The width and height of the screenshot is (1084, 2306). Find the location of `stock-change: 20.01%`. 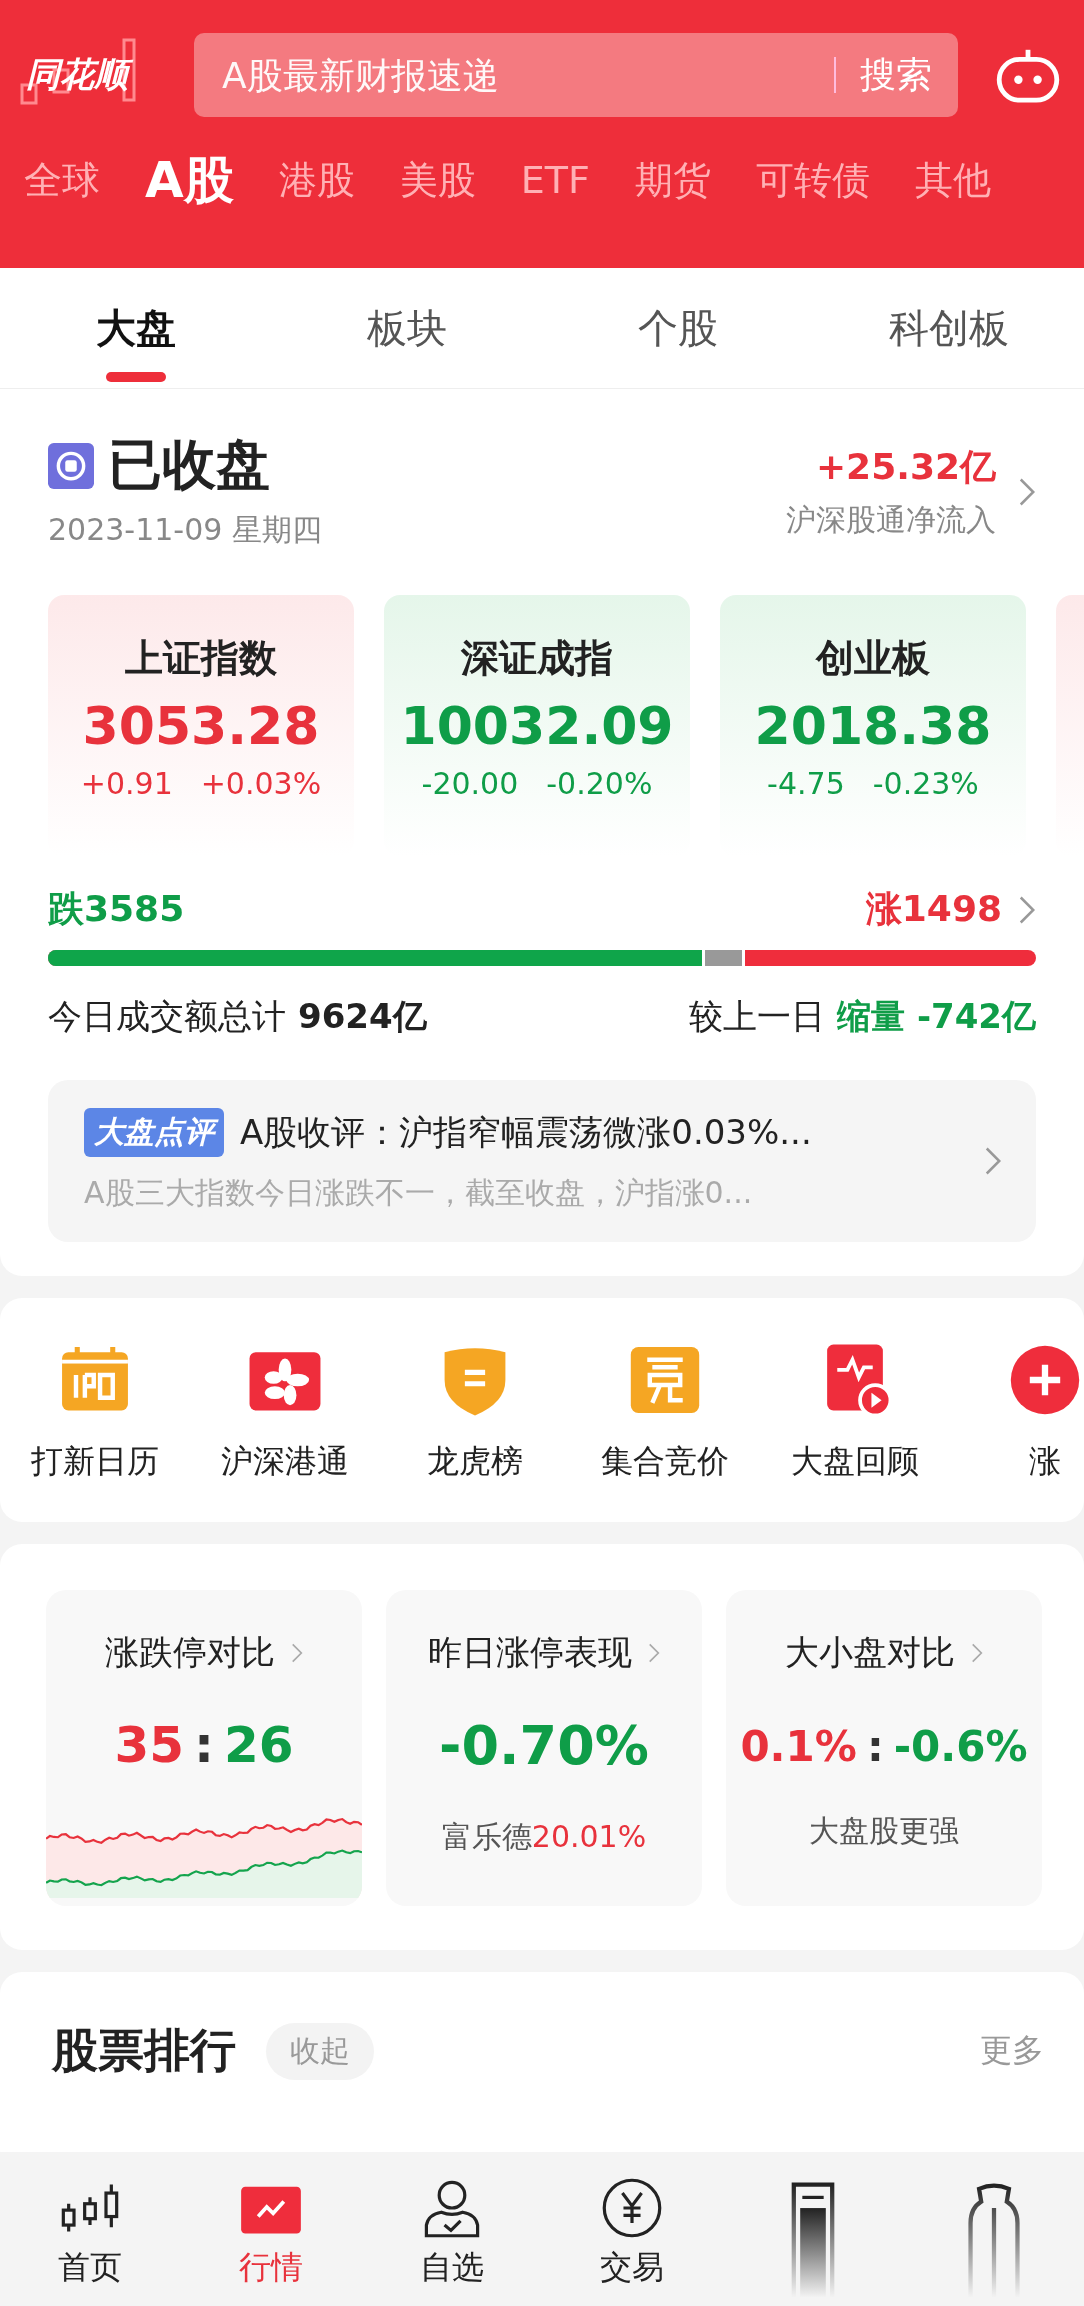

stock-change: 20.01% is located at coordinates (589, 1836).